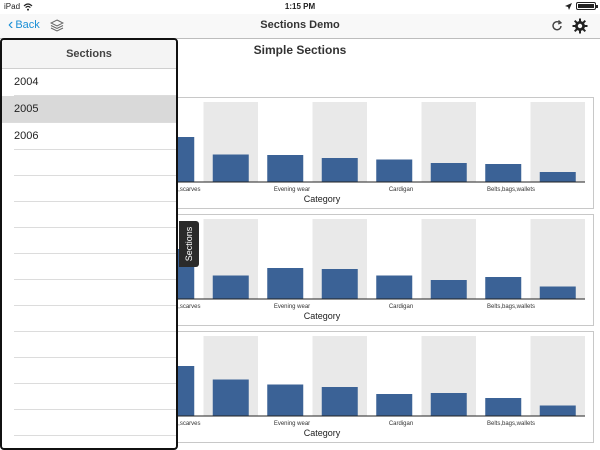  Describe the element at coordinates (89, 54) in the screenshot. I see `panel-header: Sections` at that location.